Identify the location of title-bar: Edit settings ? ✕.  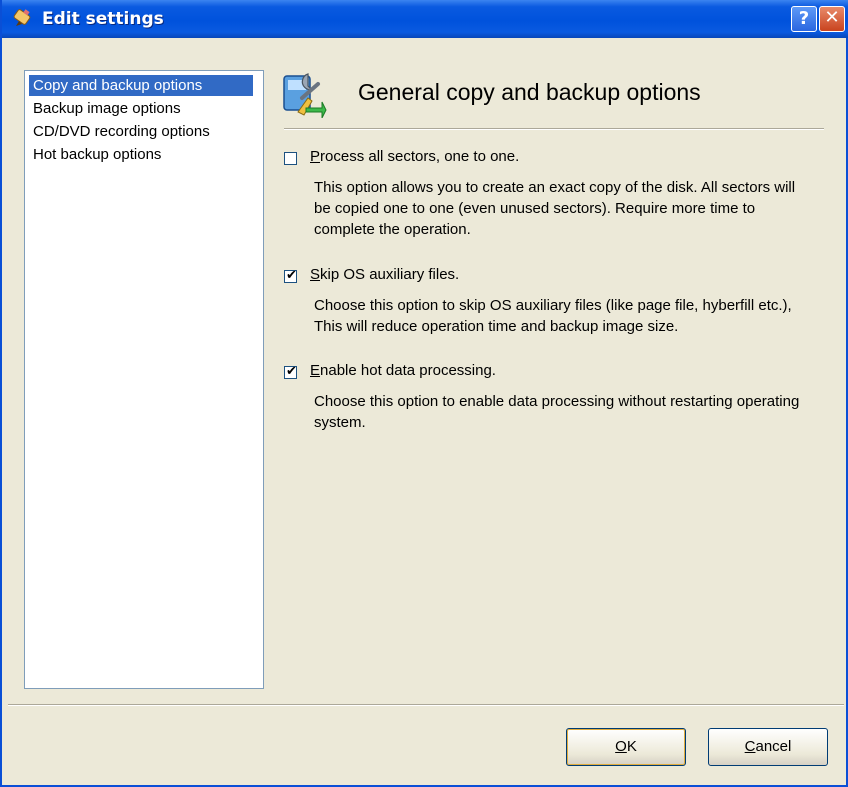
(425, 19).